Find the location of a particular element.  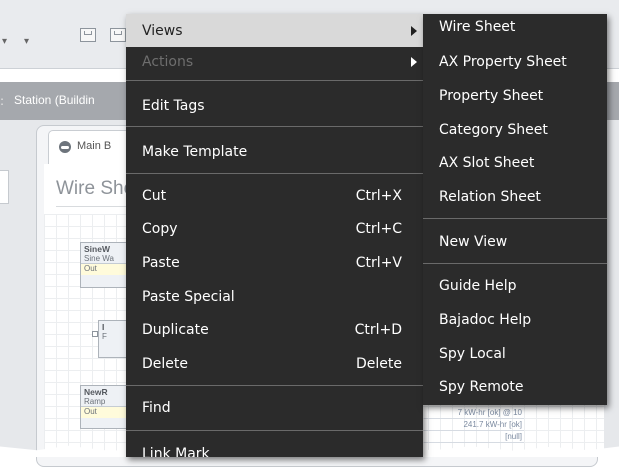

menu-item-duplicate: Duplicate Ctrl+D is located at coordinates (274, 330).